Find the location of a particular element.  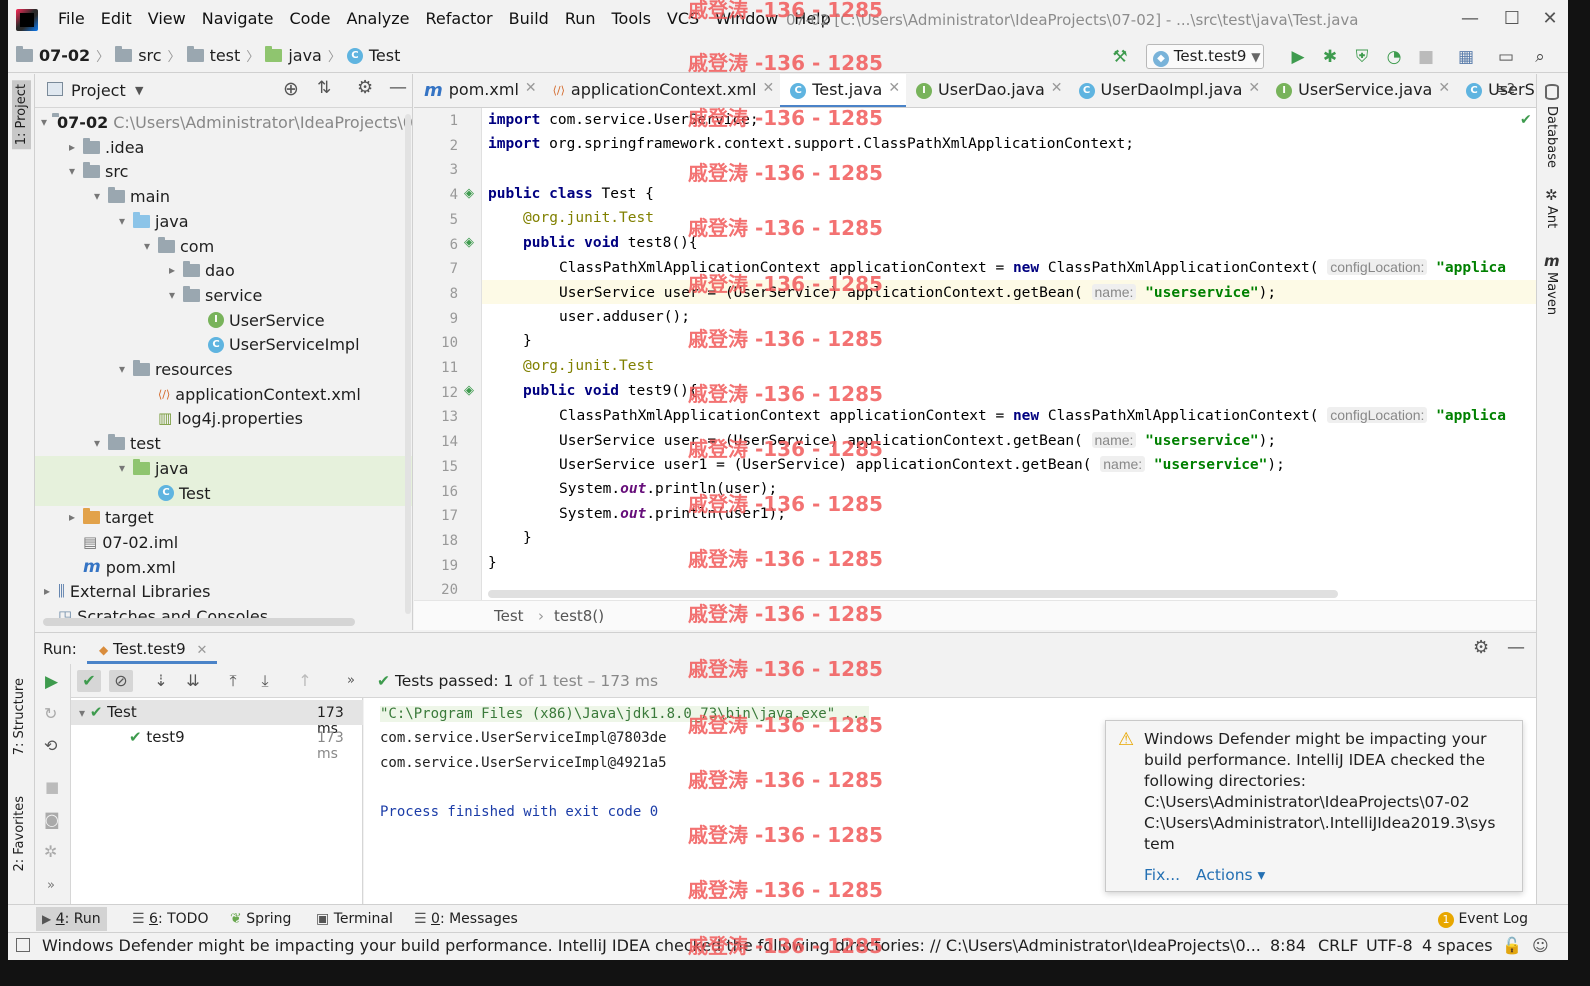

messages-tool-tab: ☰ 0: Messages is located at coordinates (466, 919).